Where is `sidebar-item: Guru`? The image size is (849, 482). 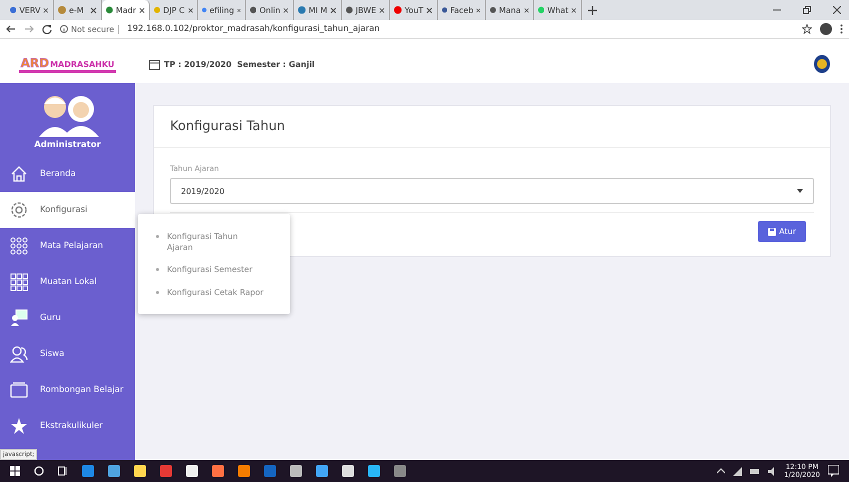
sidebar-item: Guru is located at coordinates (67, 318).